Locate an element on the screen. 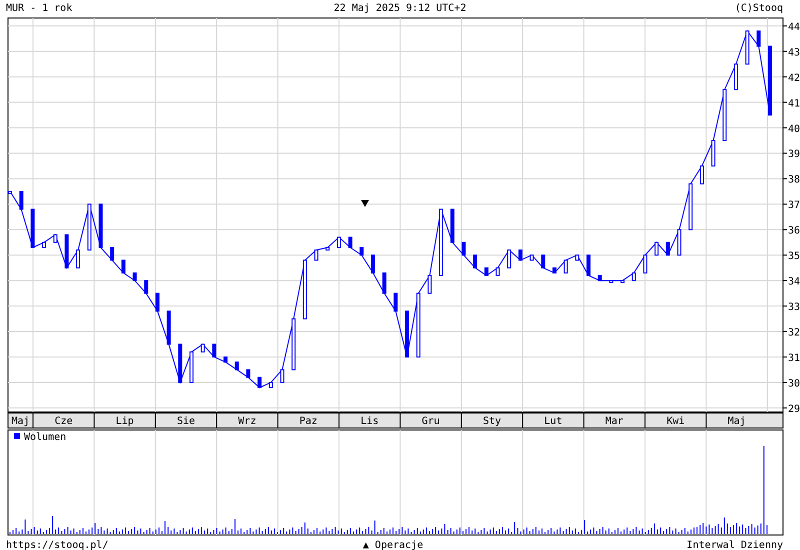 The height and width of the screenshot is (550, 800). axis-tick-label: Cze is located at coordinates (63, 421).